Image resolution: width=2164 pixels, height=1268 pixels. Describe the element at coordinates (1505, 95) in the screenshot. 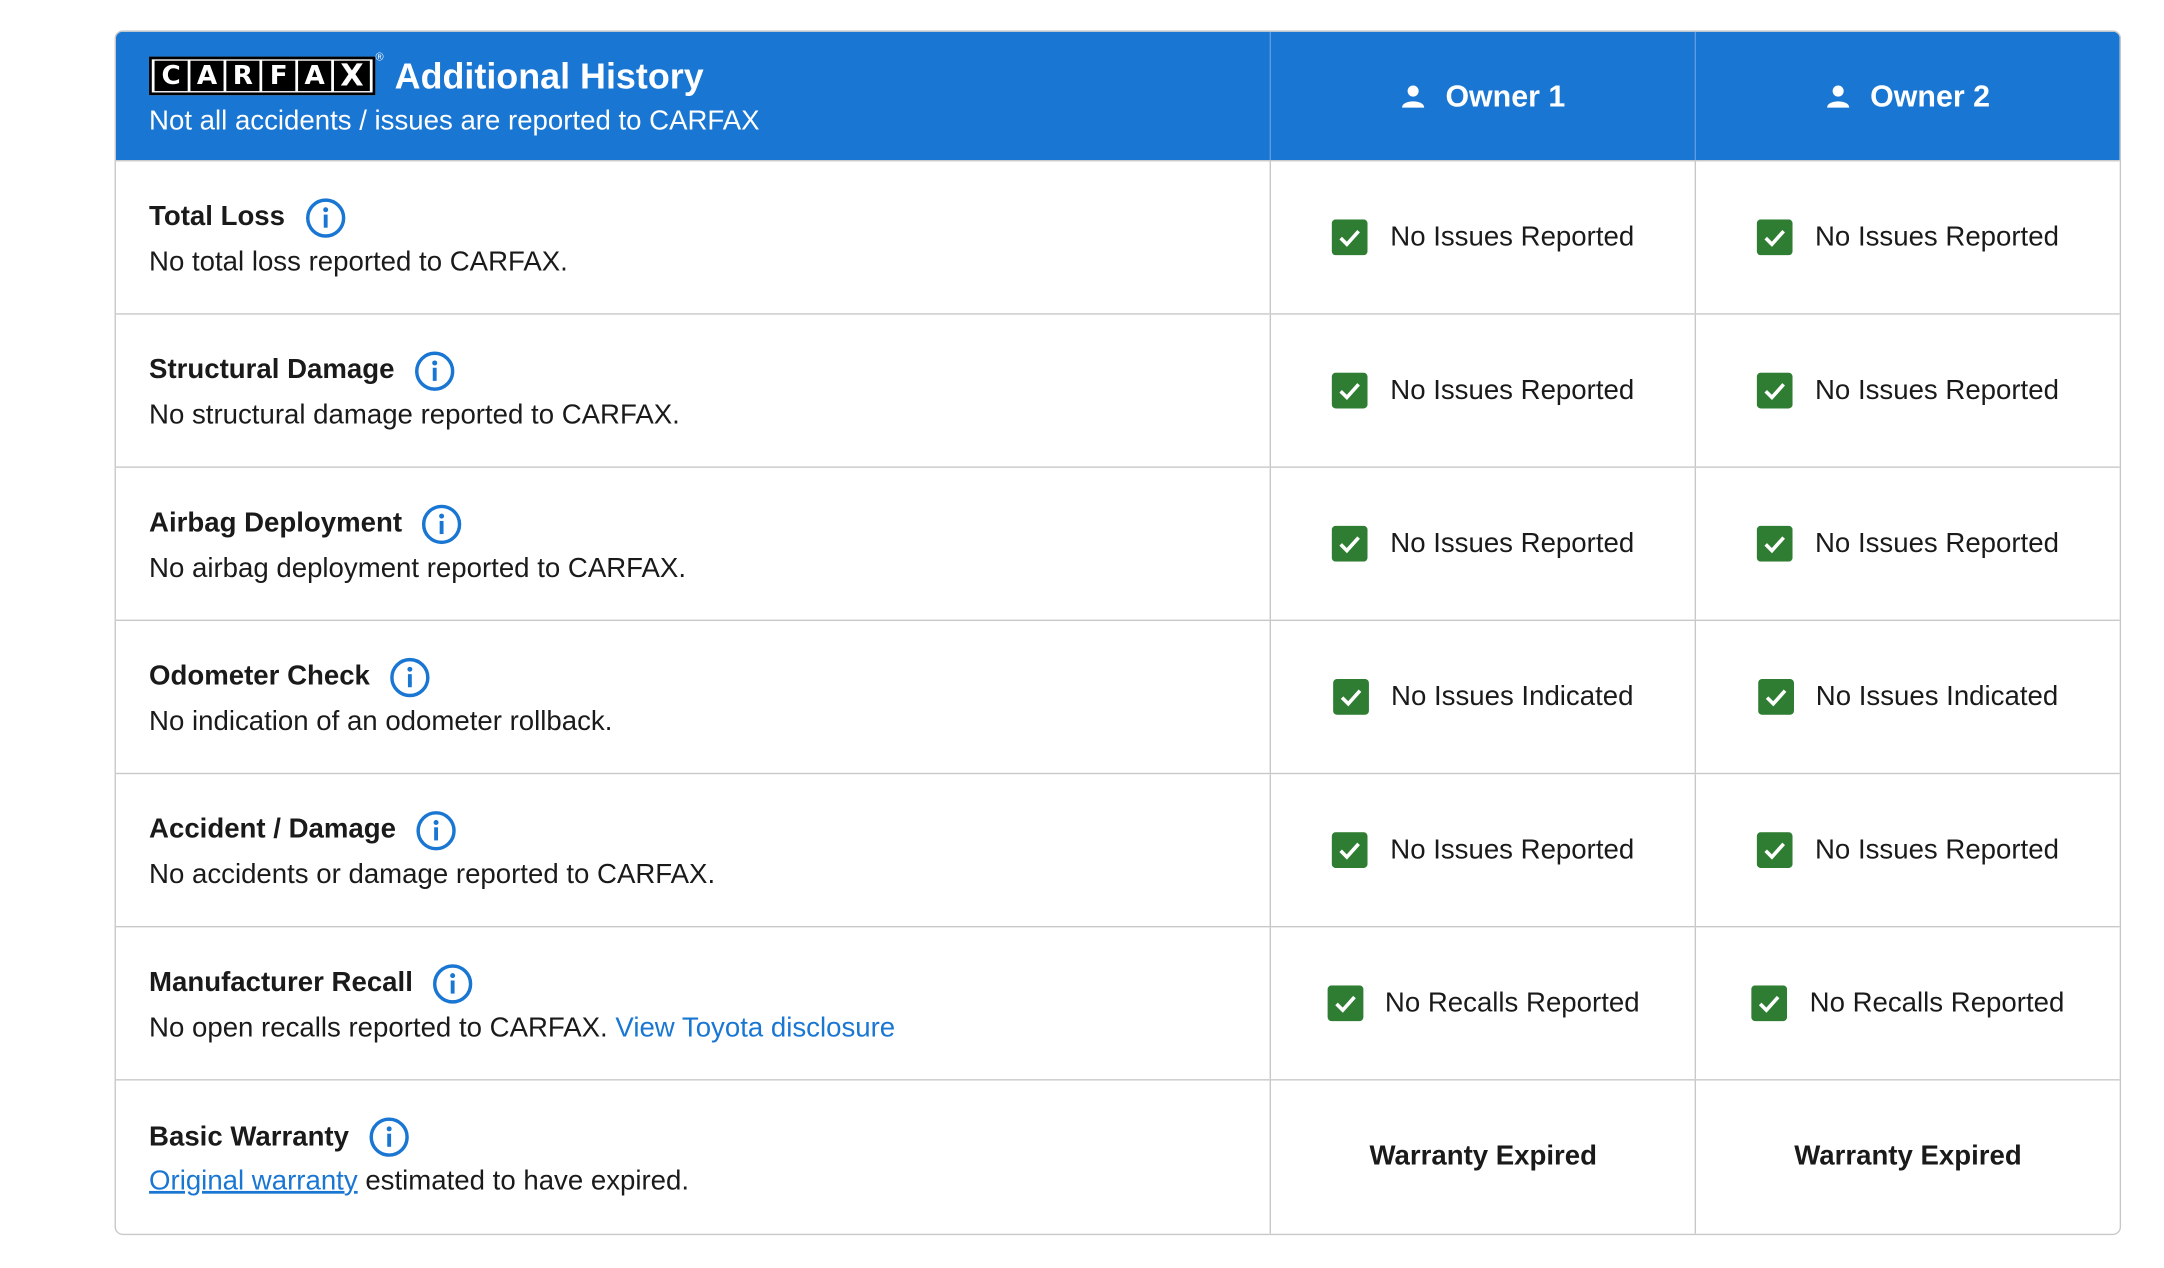

I see `owner-1-label: Owner 1` at that location.